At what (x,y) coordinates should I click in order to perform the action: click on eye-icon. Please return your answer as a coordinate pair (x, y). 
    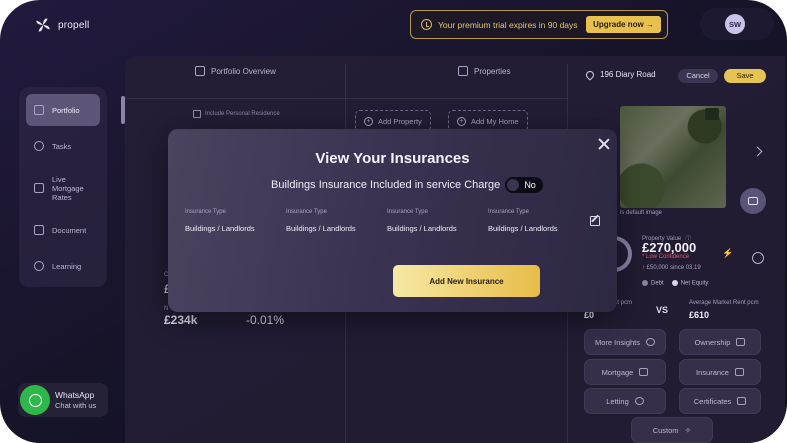
    Looking at the image, I should click on (651, 342).